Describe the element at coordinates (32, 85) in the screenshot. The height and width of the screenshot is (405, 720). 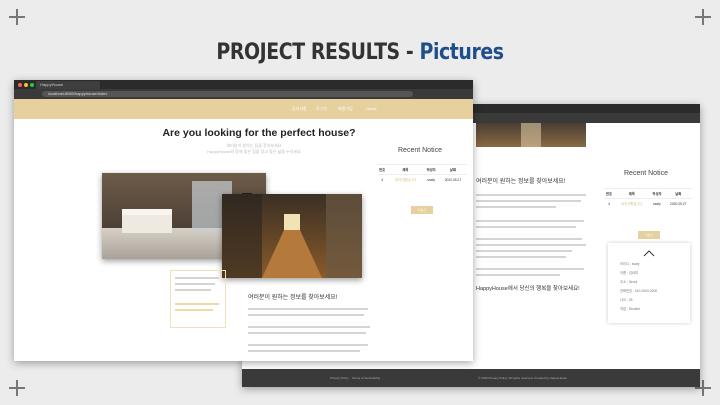
I see `maximize-dot-icon` at that location.